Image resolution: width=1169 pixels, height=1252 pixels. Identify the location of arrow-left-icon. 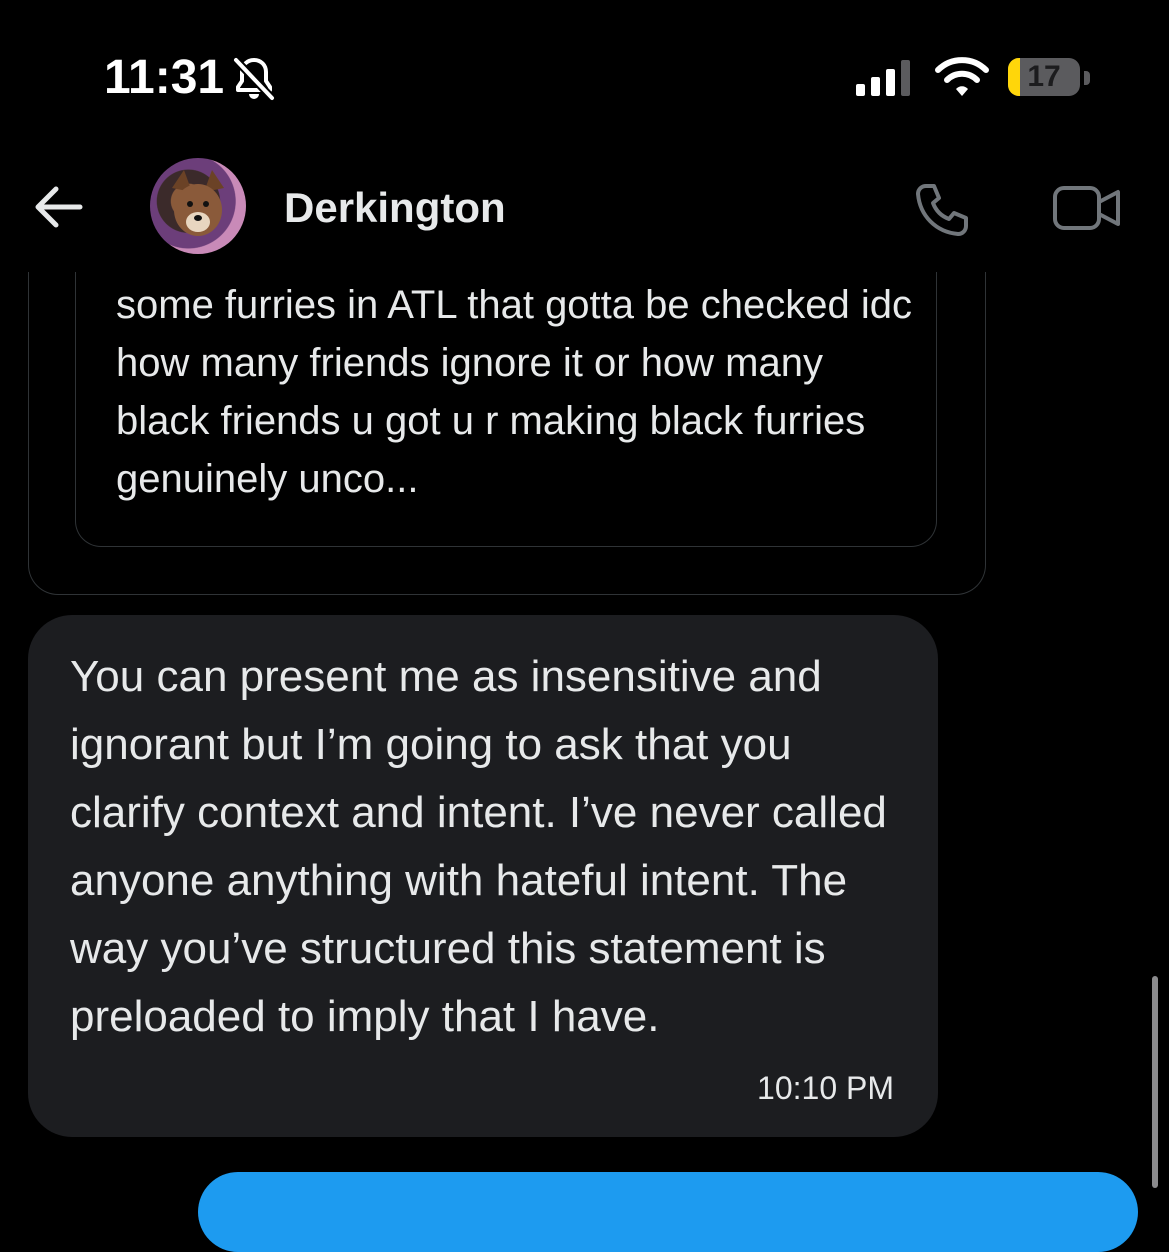
(58, 207).